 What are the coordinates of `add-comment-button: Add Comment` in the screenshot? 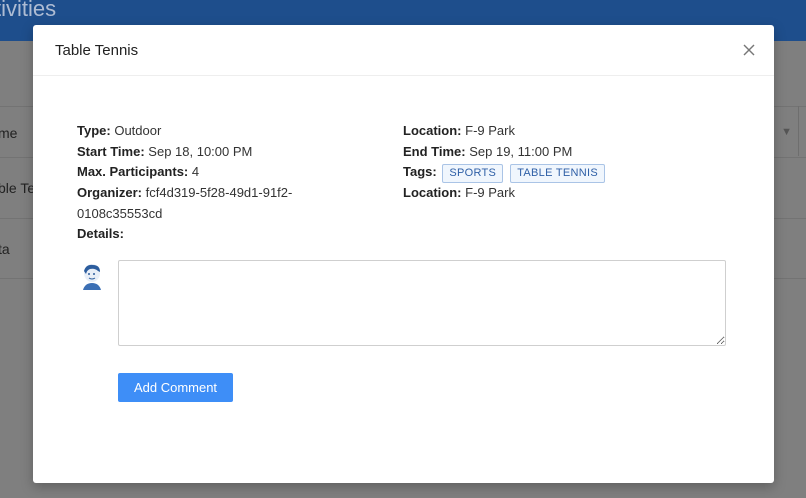 It's located at (175, 387).